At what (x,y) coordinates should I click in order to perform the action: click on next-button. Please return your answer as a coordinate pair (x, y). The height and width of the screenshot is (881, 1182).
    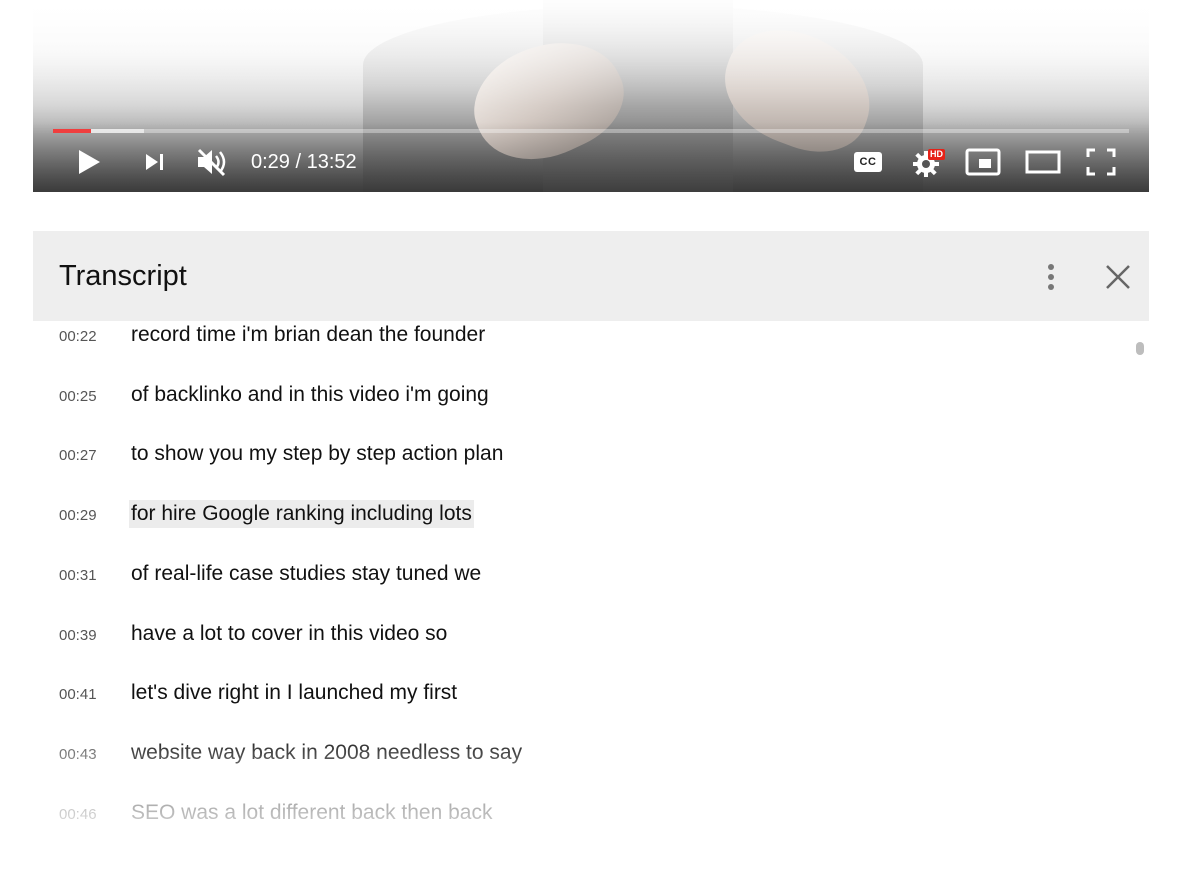
    Looking at the image, I should click on (155, 162).